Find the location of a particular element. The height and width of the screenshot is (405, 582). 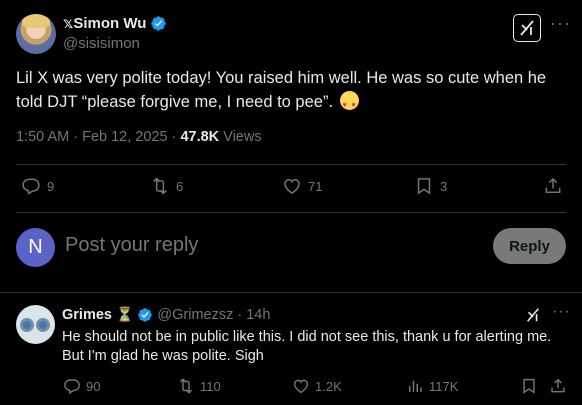

reply-timestamp: 14h is located at coordinates (258, 315).